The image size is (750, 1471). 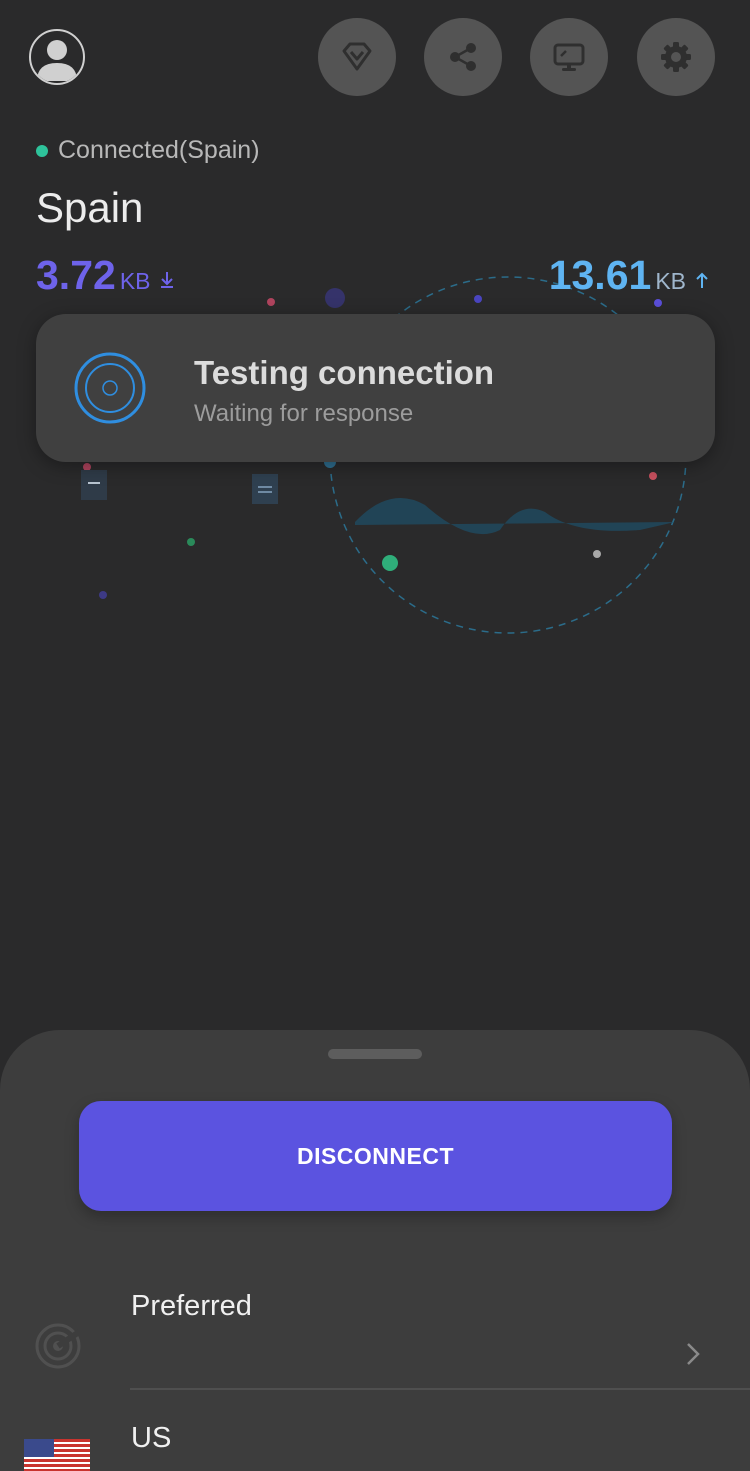 I want to click on upload-value: 13.61, so click(x=600, y=275).